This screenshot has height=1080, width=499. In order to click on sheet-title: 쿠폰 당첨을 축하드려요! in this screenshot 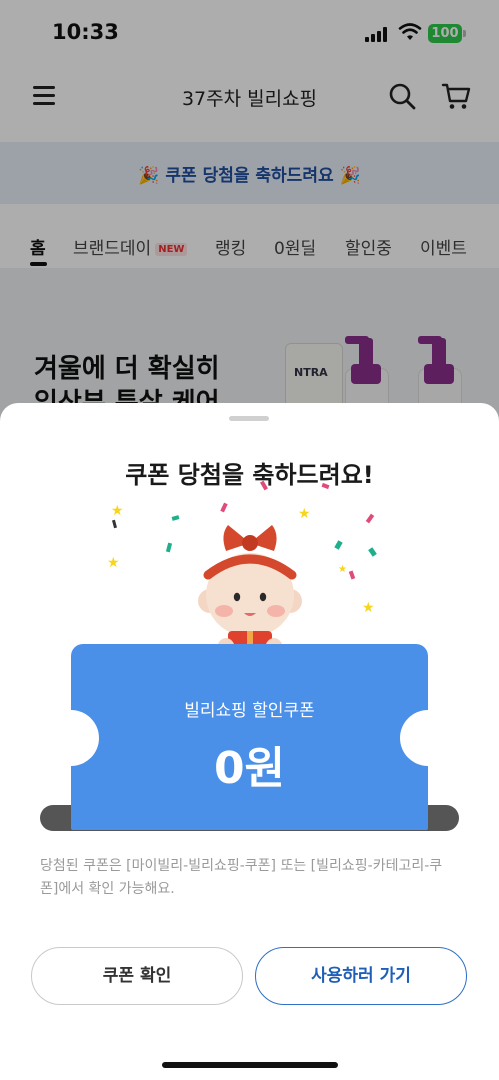, I will do `click(249, 475)`.